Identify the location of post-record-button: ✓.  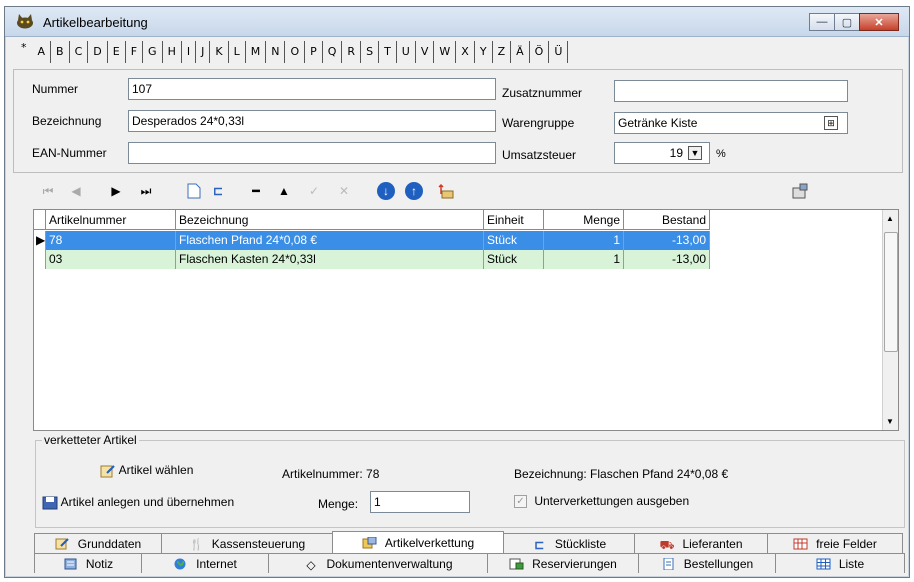
(314, 191).